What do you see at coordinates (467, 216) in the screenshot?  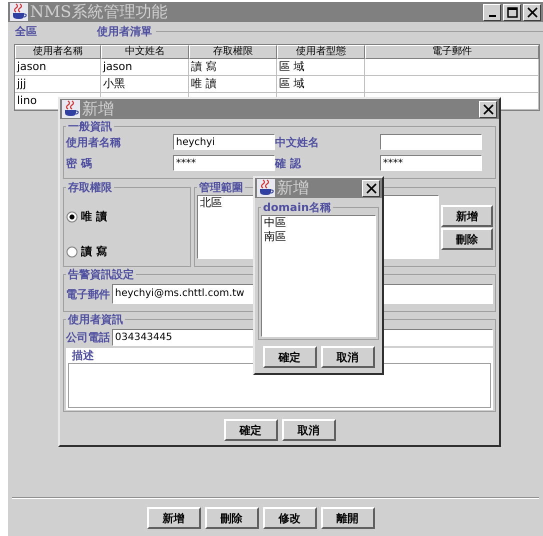 I see `list-button: 新增` at bounding box center [467, 216].